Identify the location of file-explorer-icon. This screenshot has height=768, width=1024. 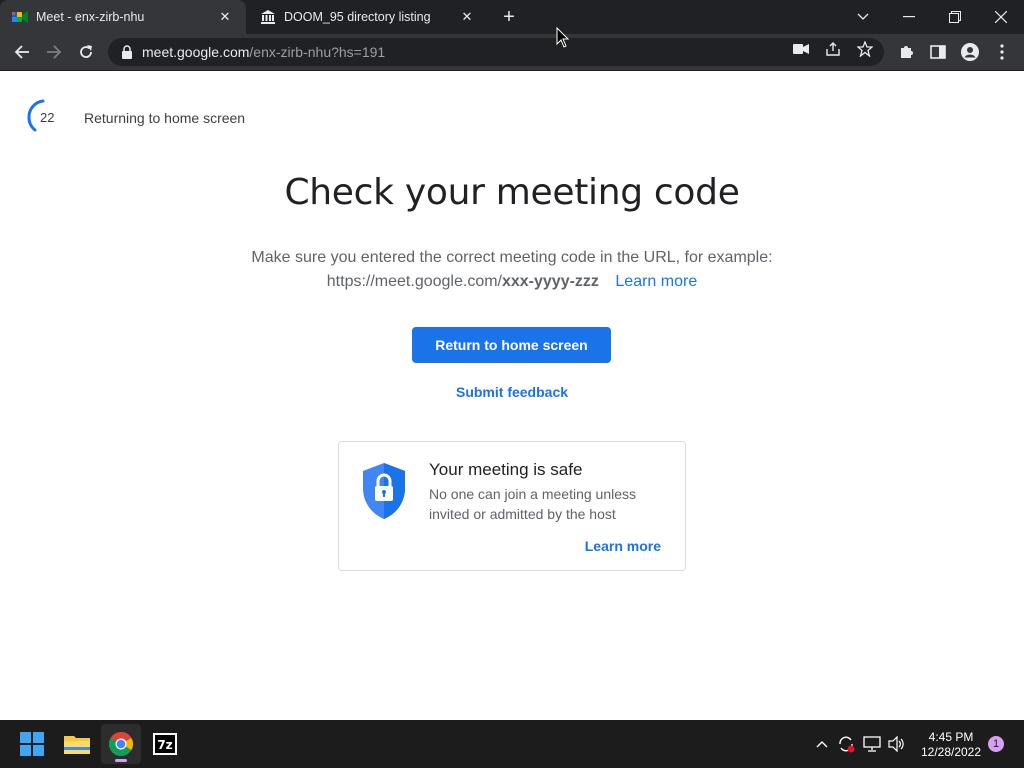
(77, 744).